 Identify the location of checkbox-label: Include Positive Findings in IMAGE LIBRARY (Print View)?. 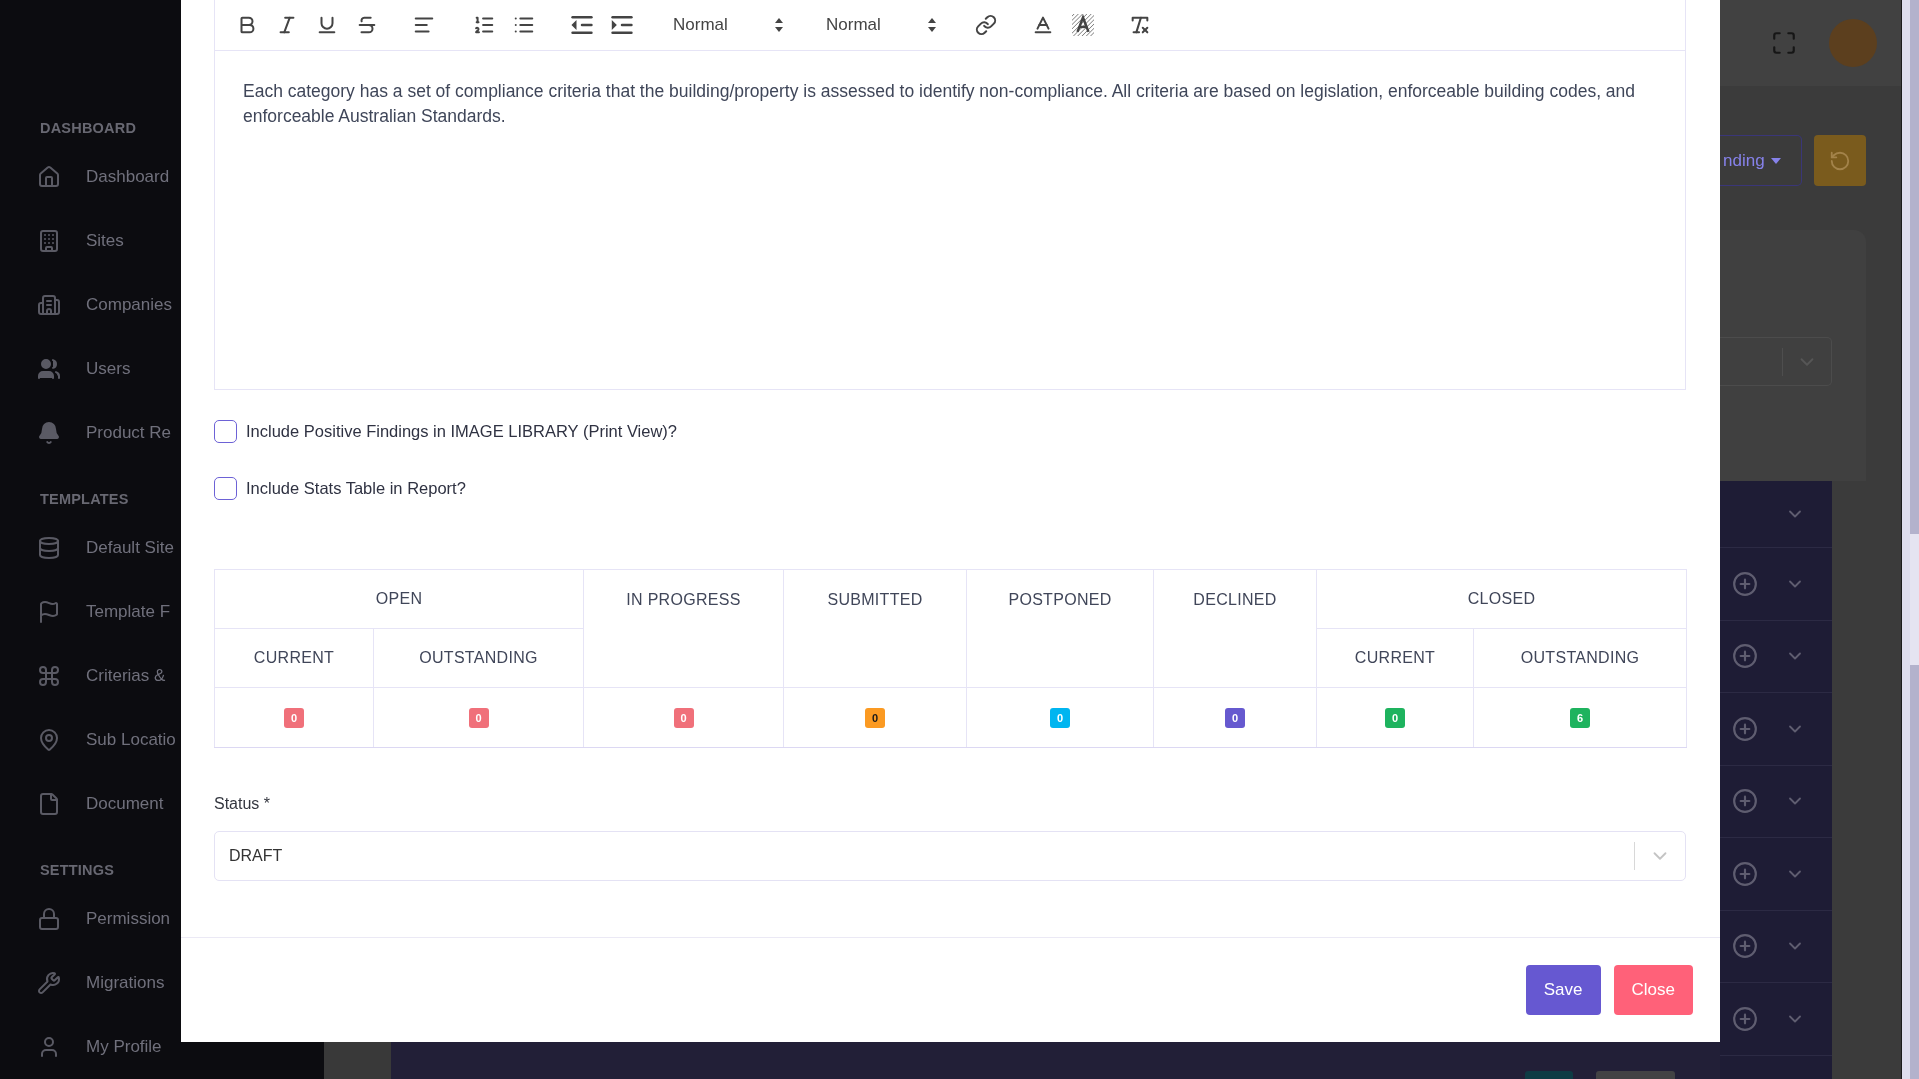
(462, 431).